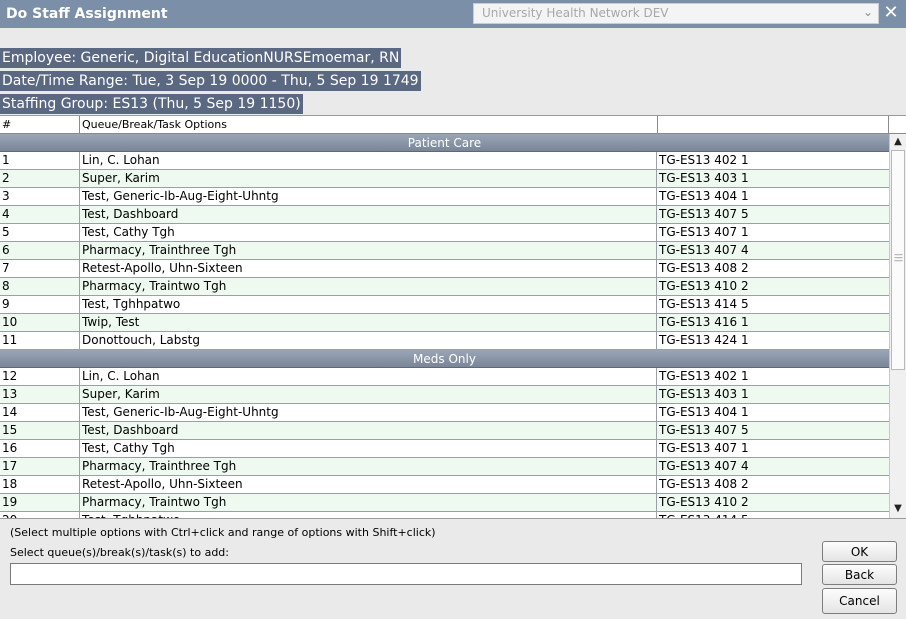  Describe the element at coordinates (40, 196) in the screenshot. I see `row-number: 3` at that location.